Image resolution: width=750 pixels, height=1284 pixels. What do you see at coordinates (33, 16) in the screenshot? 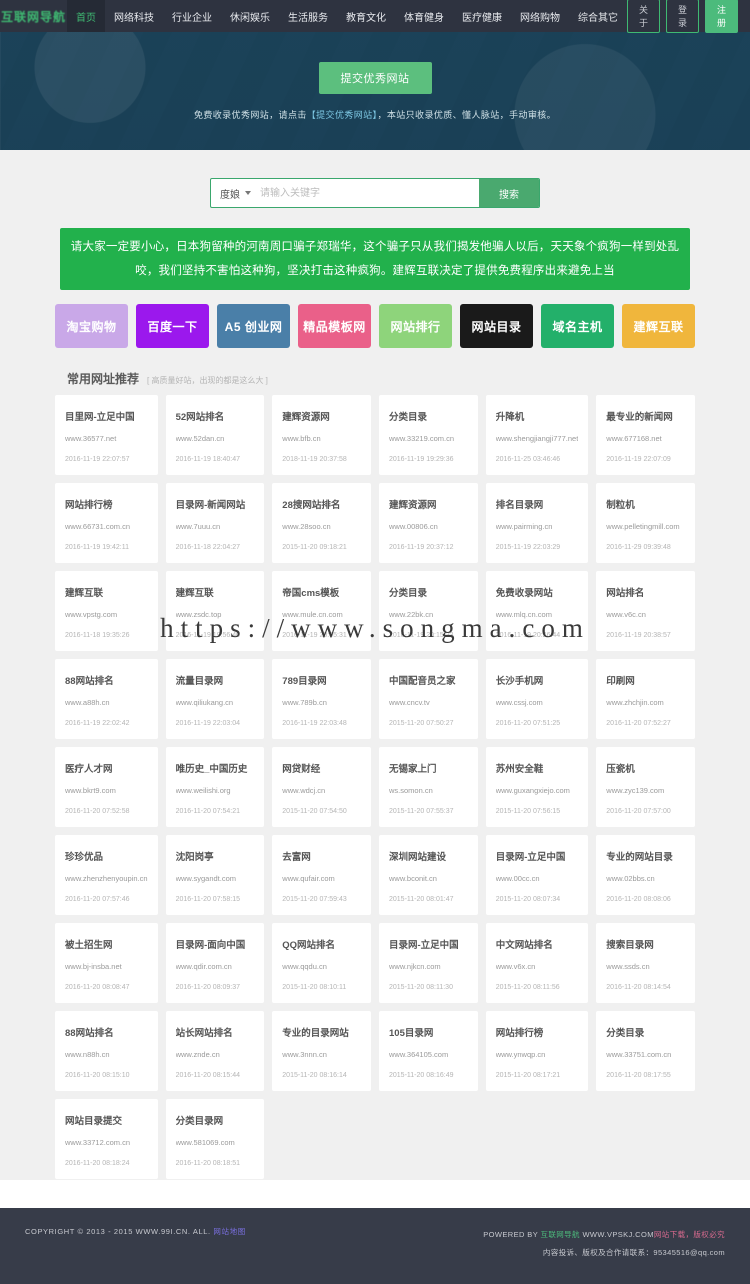
I see `site-logo: 互联网导航` at bounding box center [33, 16].